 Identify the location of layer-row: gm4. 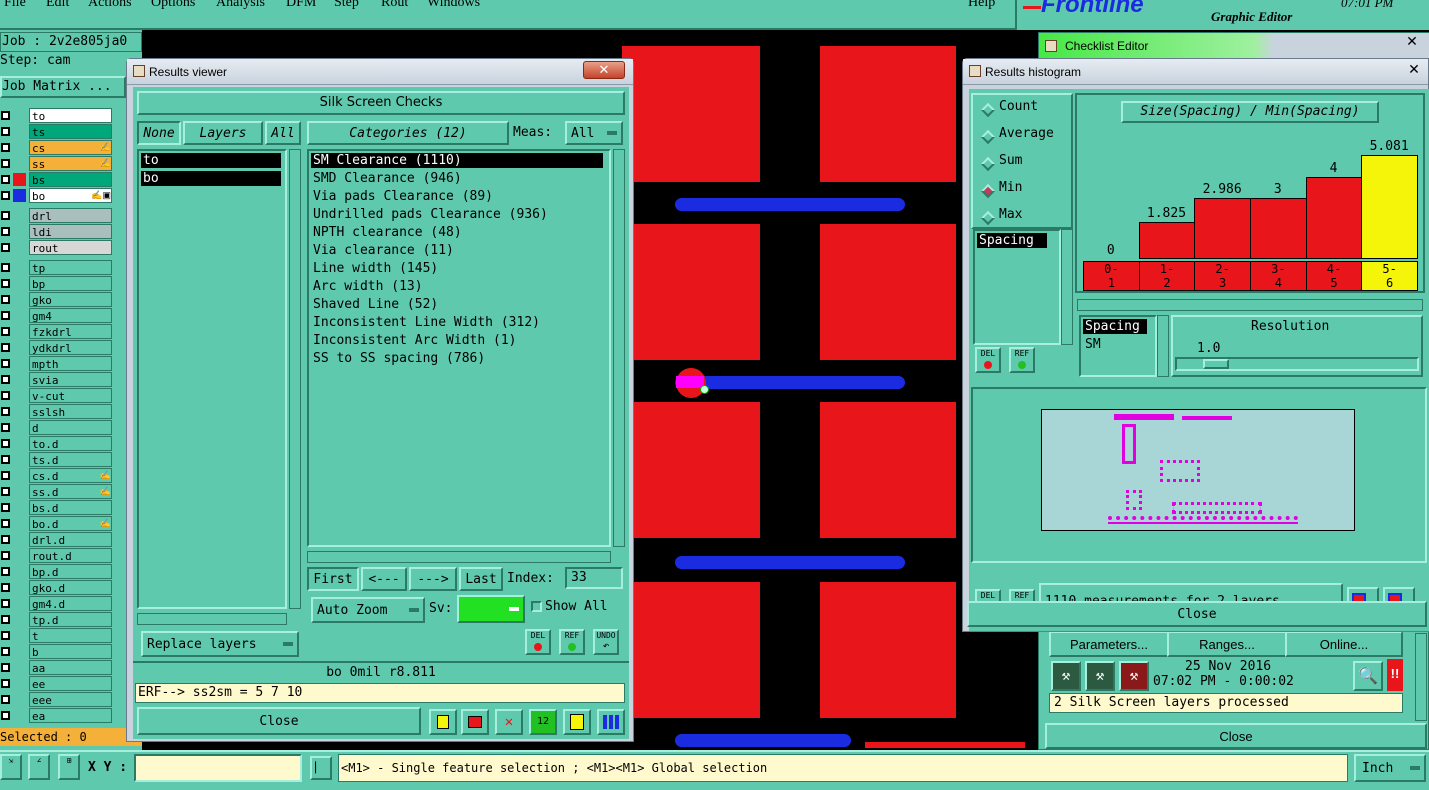
(56, 316).